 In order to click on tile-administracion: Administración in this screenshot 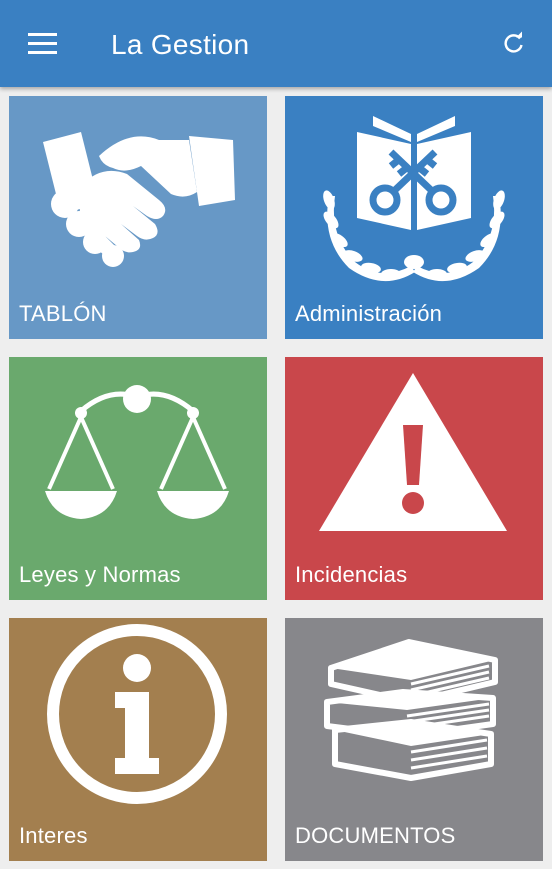, I will do `click(414, 217)`.